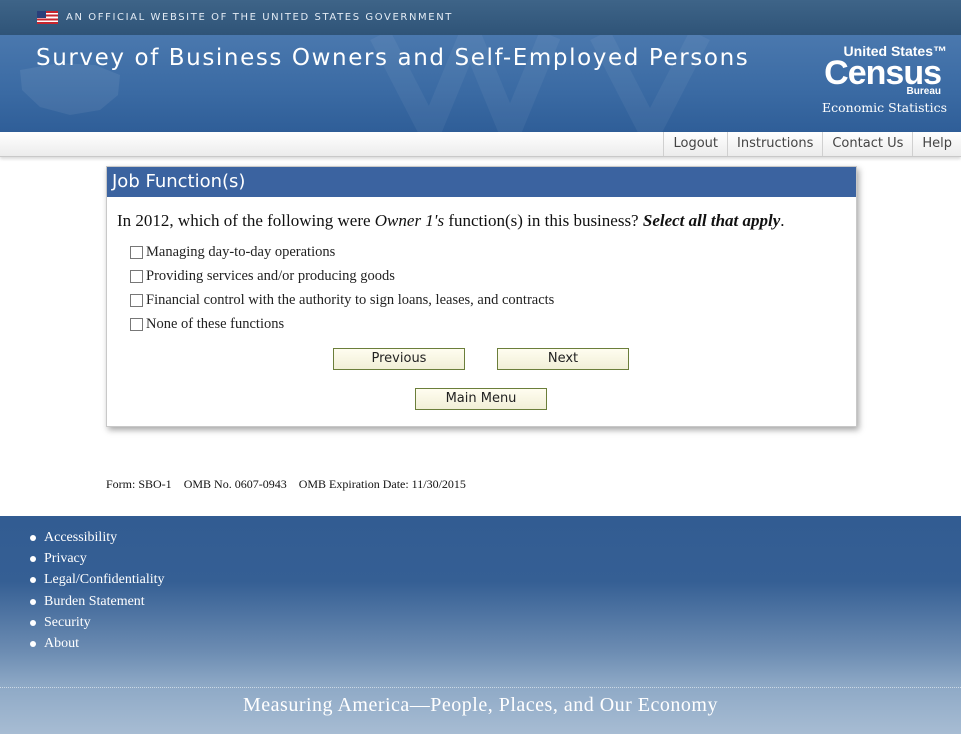 The image size is (961, 734). What do you see at coordinates (94, 601) in the screenshot?
I see `footer-link-label: Burden Statement` at bounding box center [94, 601].